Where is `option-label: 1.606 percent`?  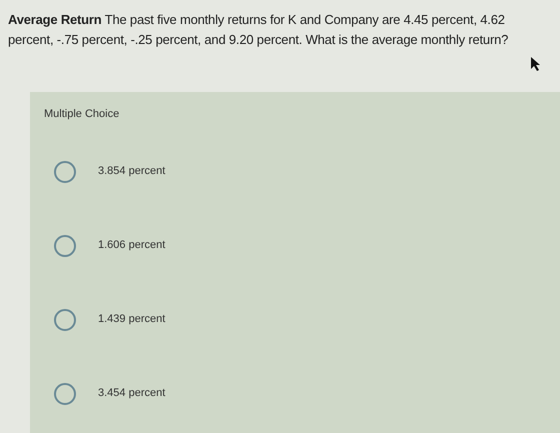
option-label: 1.606 percent is located at coordinates (132, 246).